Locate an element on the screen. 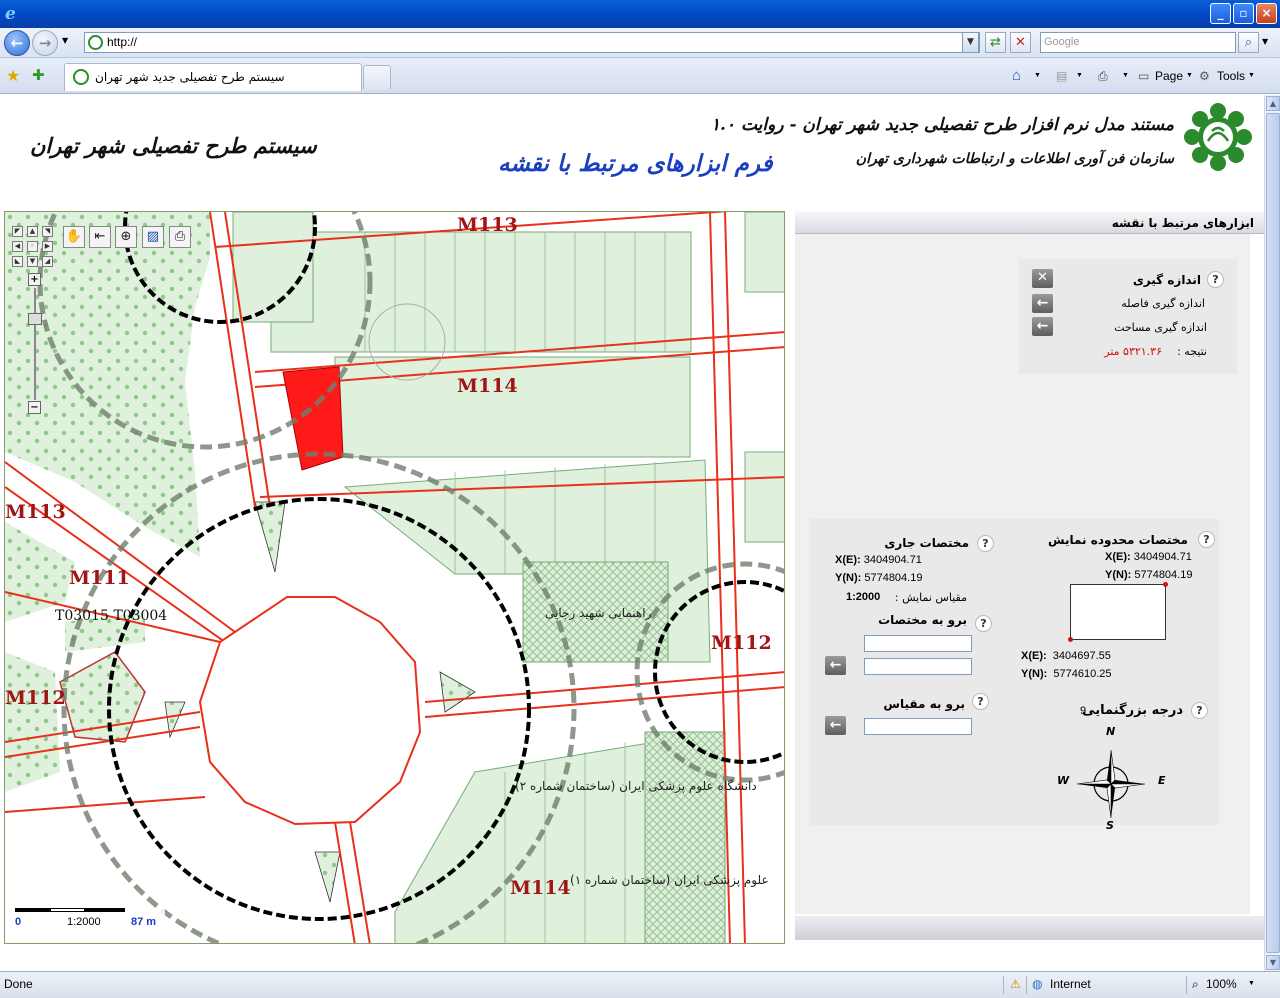  zoom-magnifier-icon: ⌕ is located at coordinates (1195, 984).